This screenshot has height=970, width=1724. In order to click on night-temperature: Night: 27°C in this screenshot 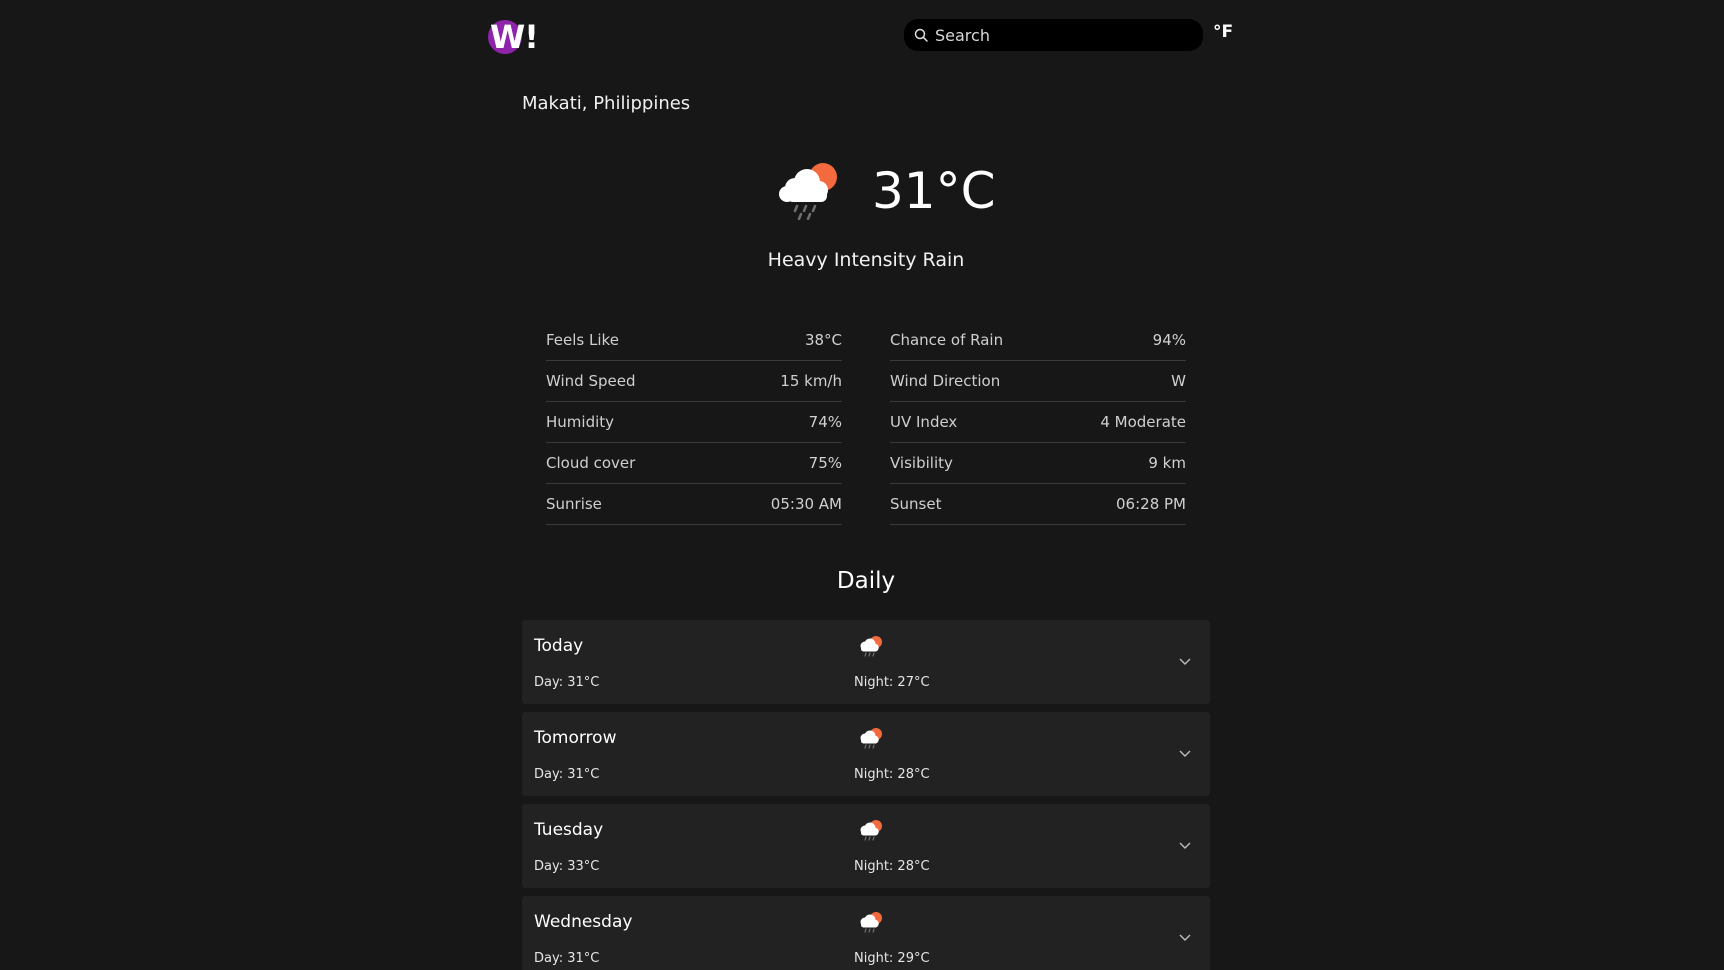, I will do `click(892, 682)`.